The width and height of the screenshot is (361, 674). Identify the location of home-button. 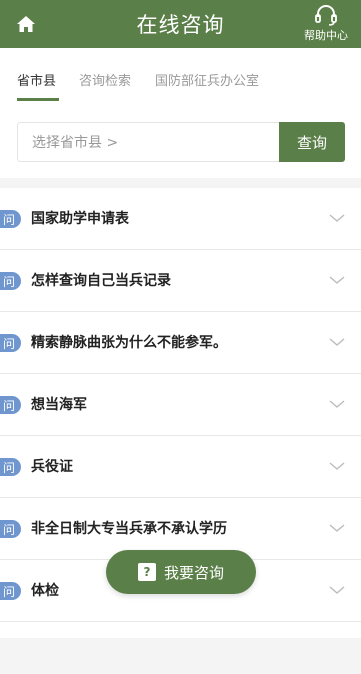
(26, 24).